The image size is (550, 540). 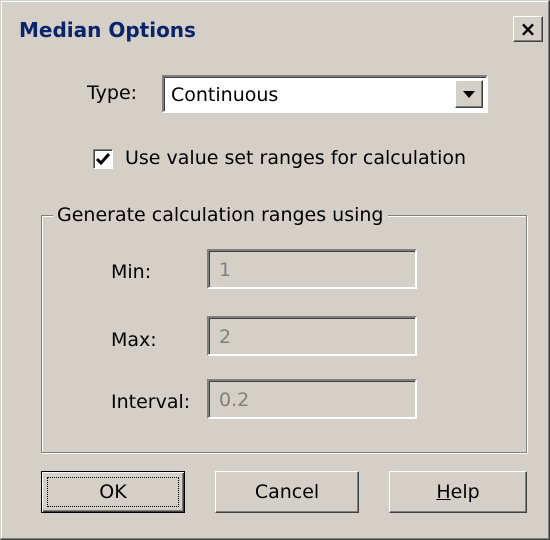 What do you see at coordinates (312, 336) in the screenshot?
I see `max-field: 2` at bounding box center [312, 336].